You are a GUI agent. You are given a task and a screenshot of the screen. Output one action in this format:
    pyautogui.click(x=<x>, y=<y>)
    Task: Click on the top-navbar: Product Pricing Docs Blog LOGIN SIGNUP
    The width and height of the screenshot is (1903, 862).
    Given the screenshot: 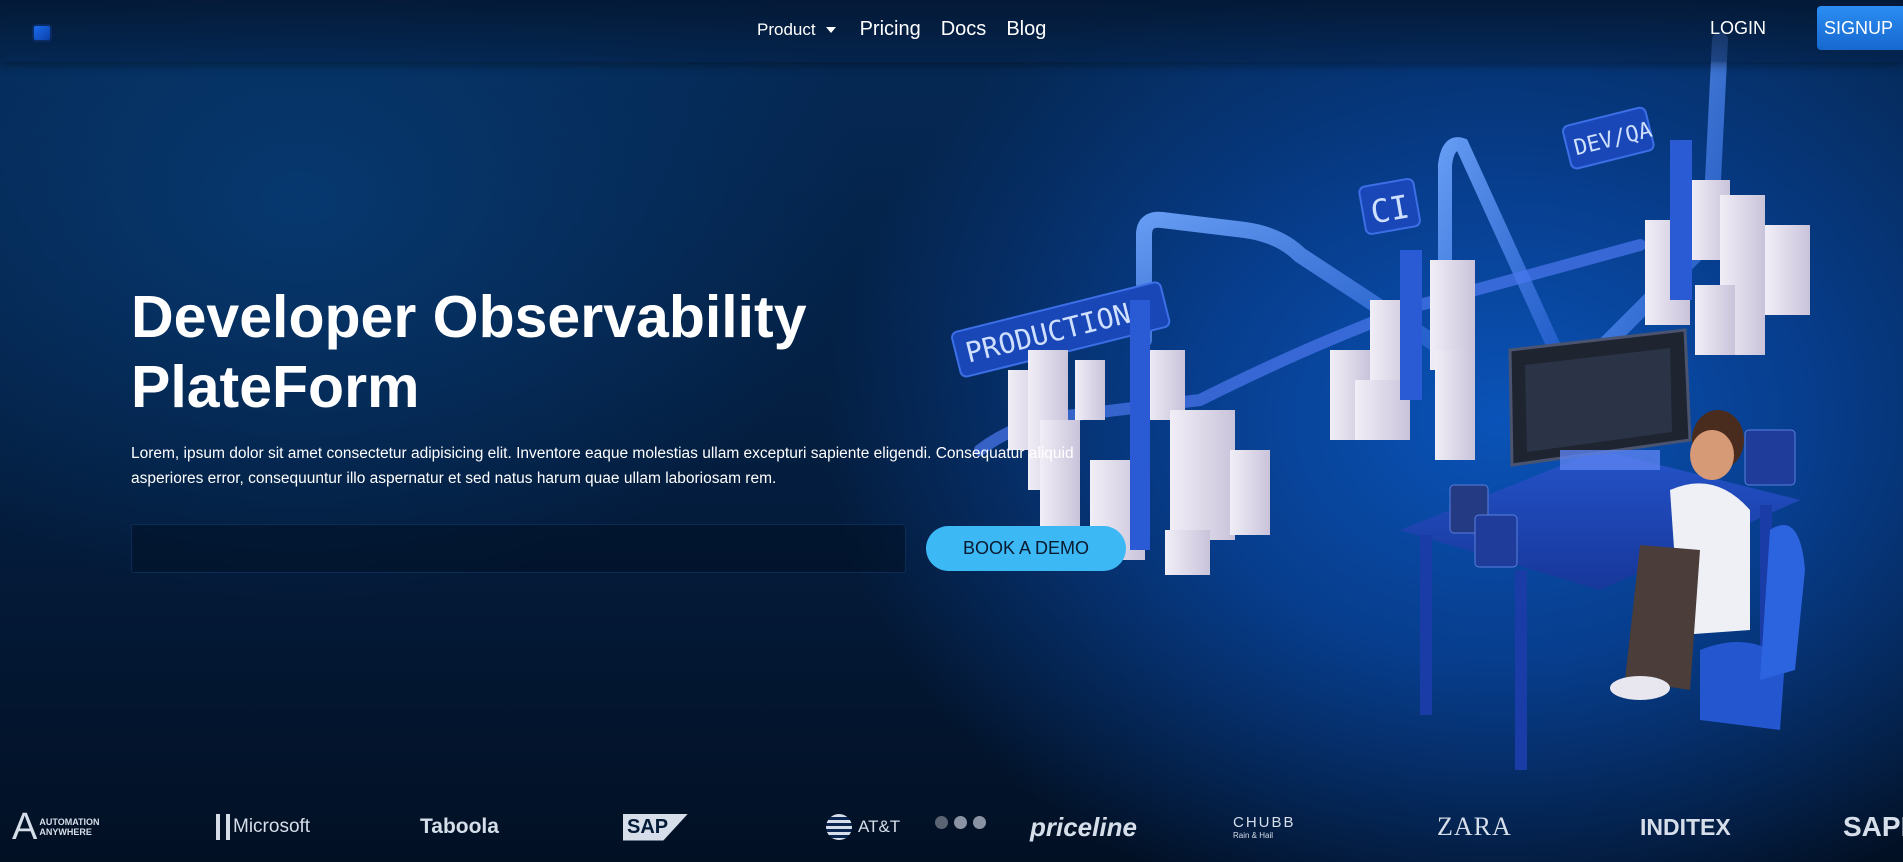 What is the action you would take?
    pyautogui.click(x=951, y=31)
    